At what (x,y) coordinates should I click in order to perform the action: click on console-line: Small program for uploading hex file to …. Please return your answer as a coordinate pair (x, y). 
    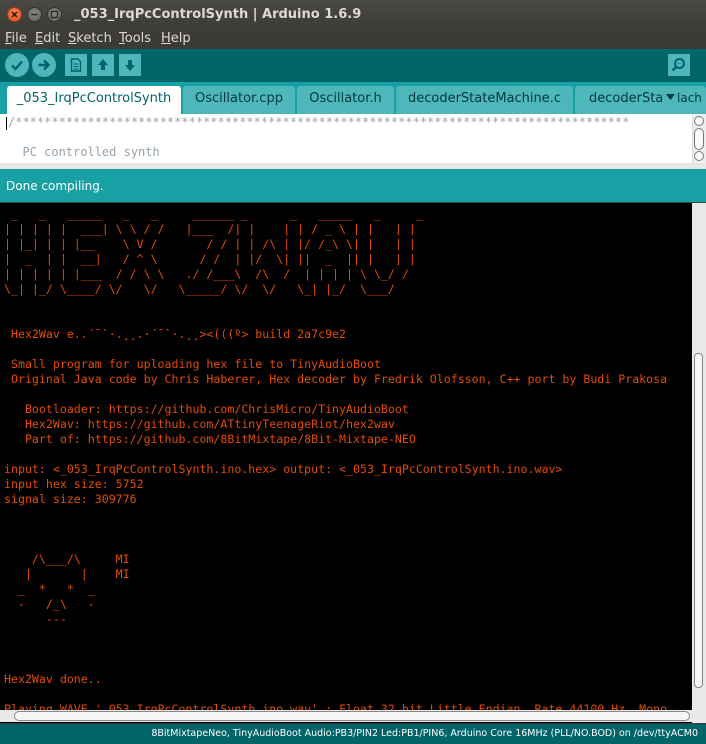
    Looking at the image, I should click on (192, 364).